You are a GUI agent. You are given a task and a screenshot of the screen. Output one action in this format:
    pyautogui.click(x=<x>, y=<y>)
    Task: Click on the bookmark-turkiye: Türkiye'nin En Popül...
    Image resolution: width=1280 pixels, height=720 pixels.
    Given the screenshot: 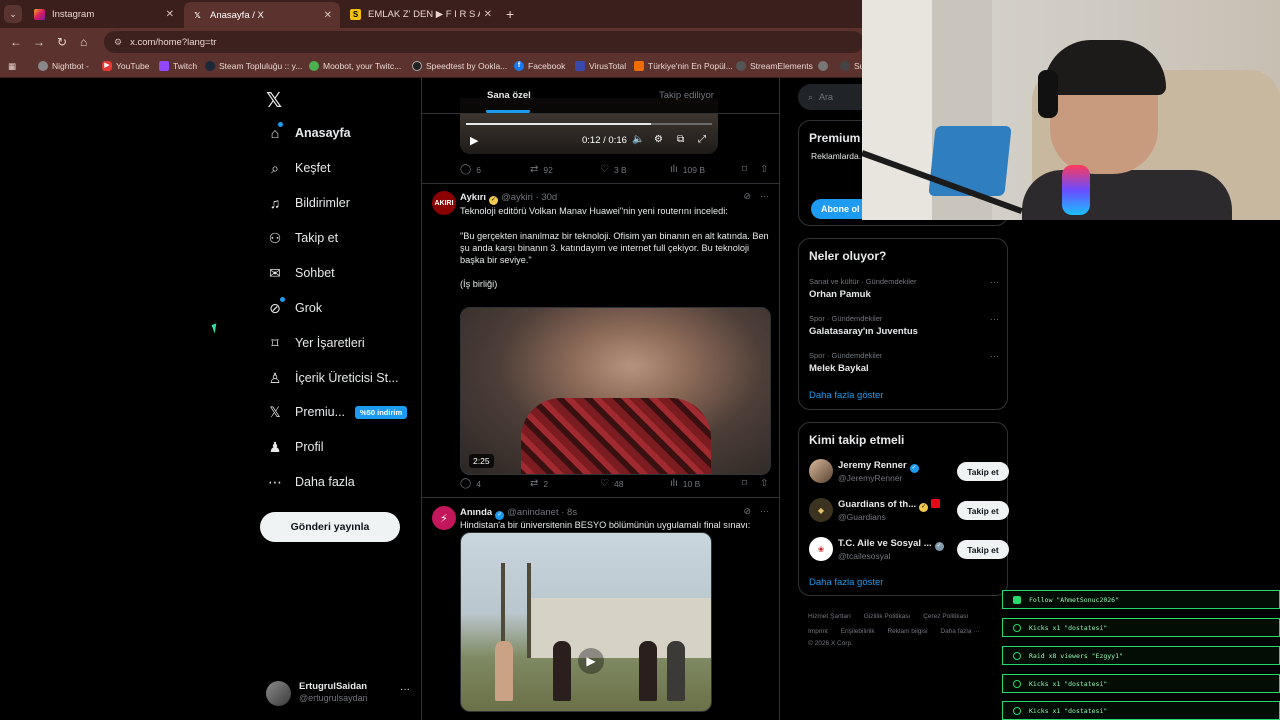 What is the action you would take?
    pyautogui.click(x=683, y=66)
    